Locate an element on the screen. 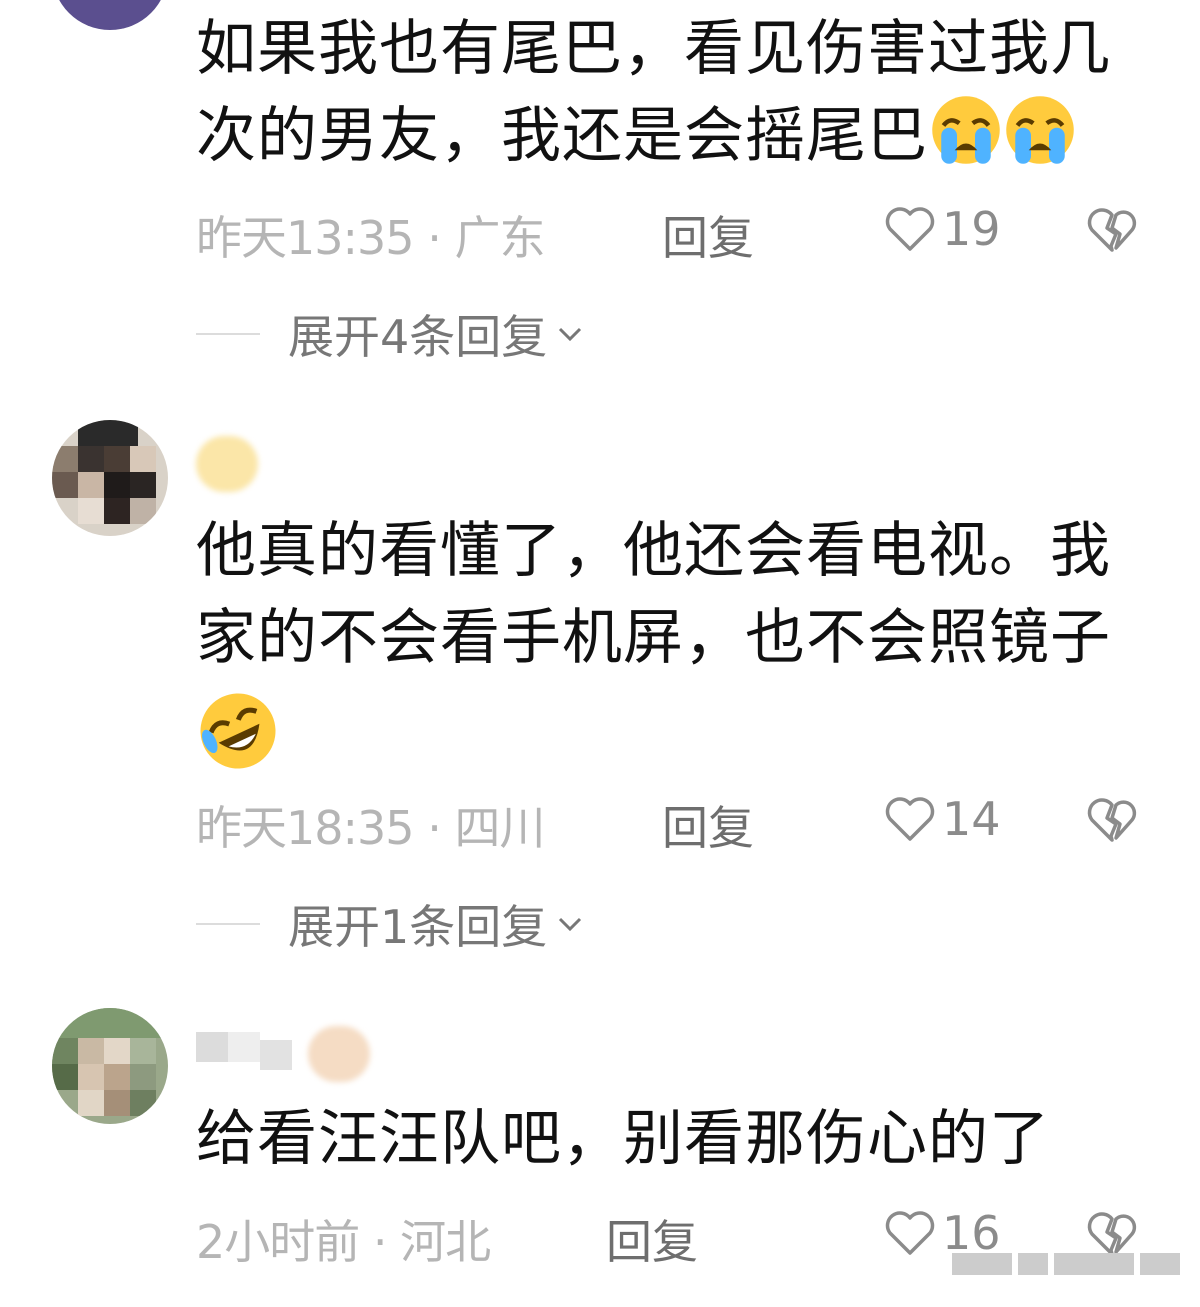 The image size is (1200, 1307). expand-replies-button: 展开1条回复 is located at coordinates (390, 924).